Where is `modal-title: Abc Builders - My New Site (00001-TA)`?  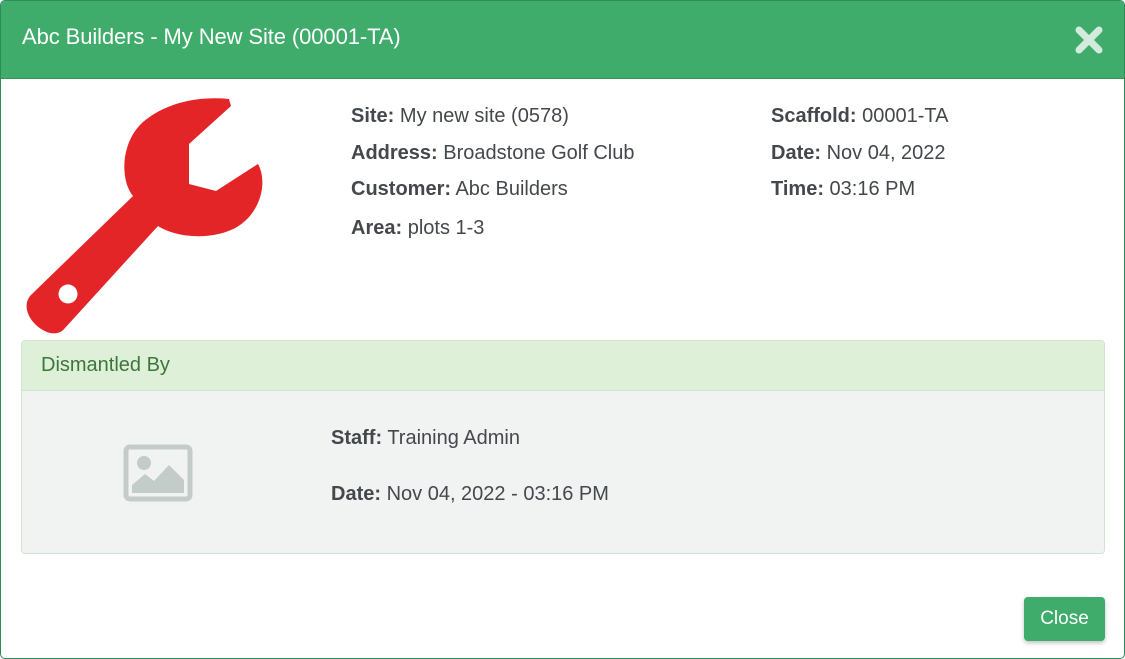 modal-title: Abc Builders - My New Site (00001-TA) is located at coordinates (211, 36).